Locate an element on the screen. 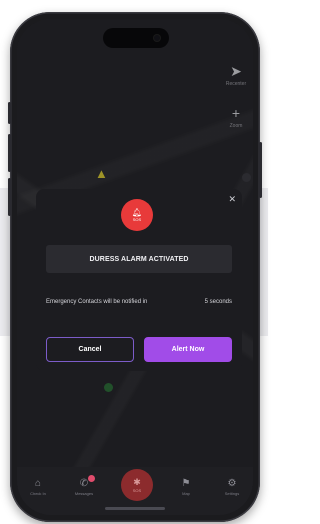 This screenshot has height=524, width=320. mute-switch is located at coordinates (9, 113).